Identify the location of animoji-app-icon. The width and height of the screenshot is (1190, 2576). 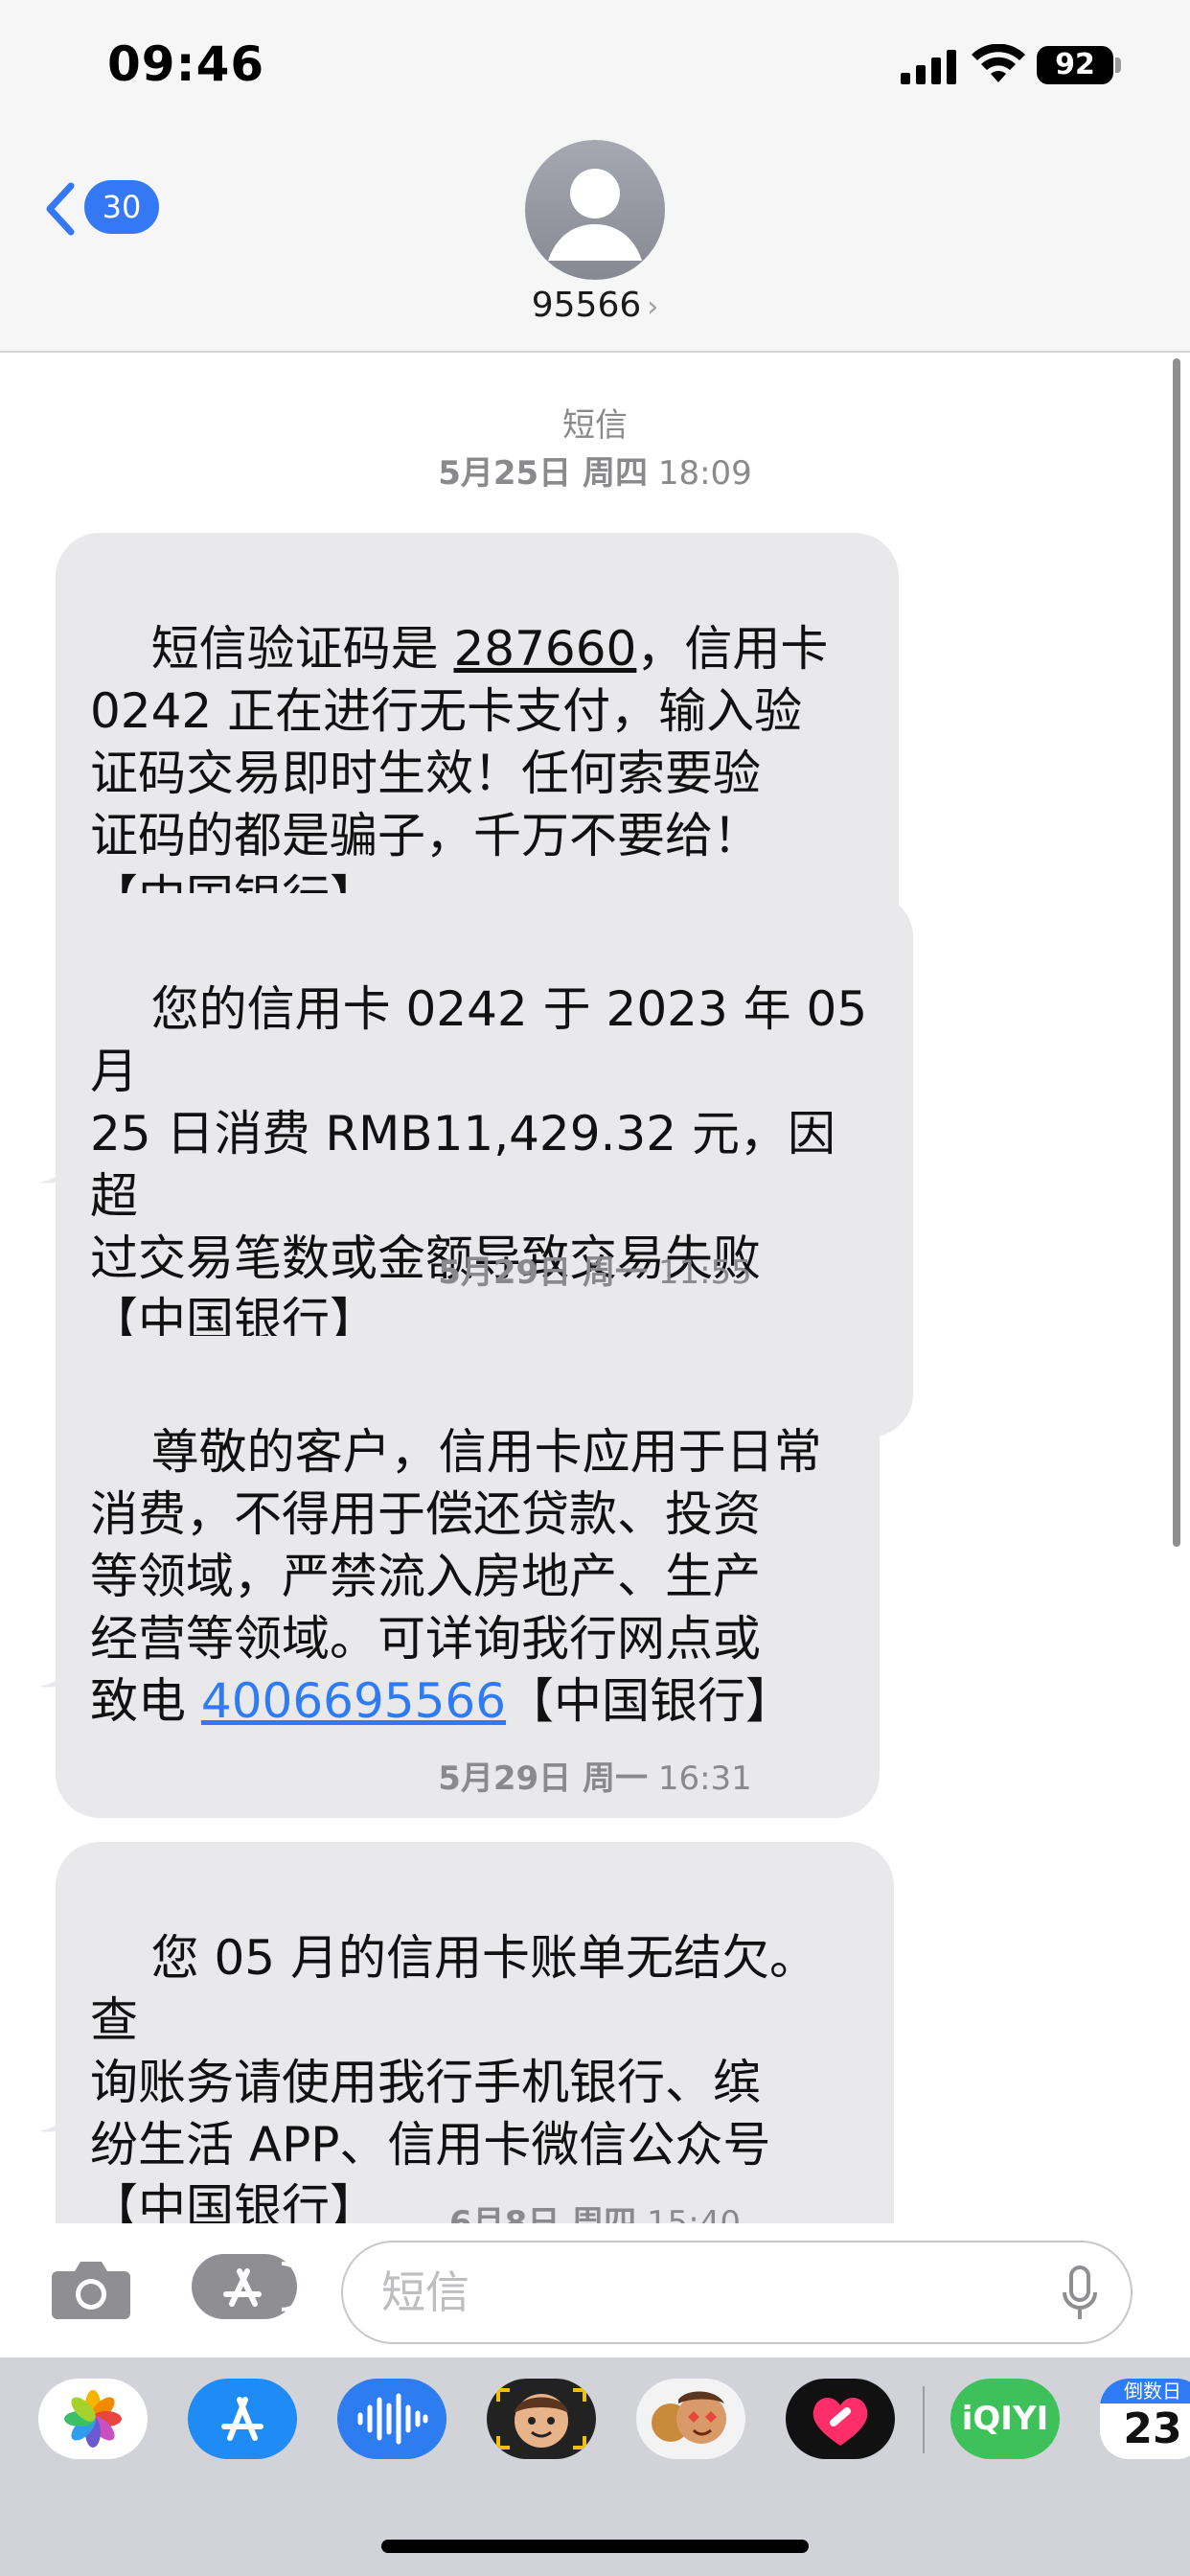
(691, 2419).